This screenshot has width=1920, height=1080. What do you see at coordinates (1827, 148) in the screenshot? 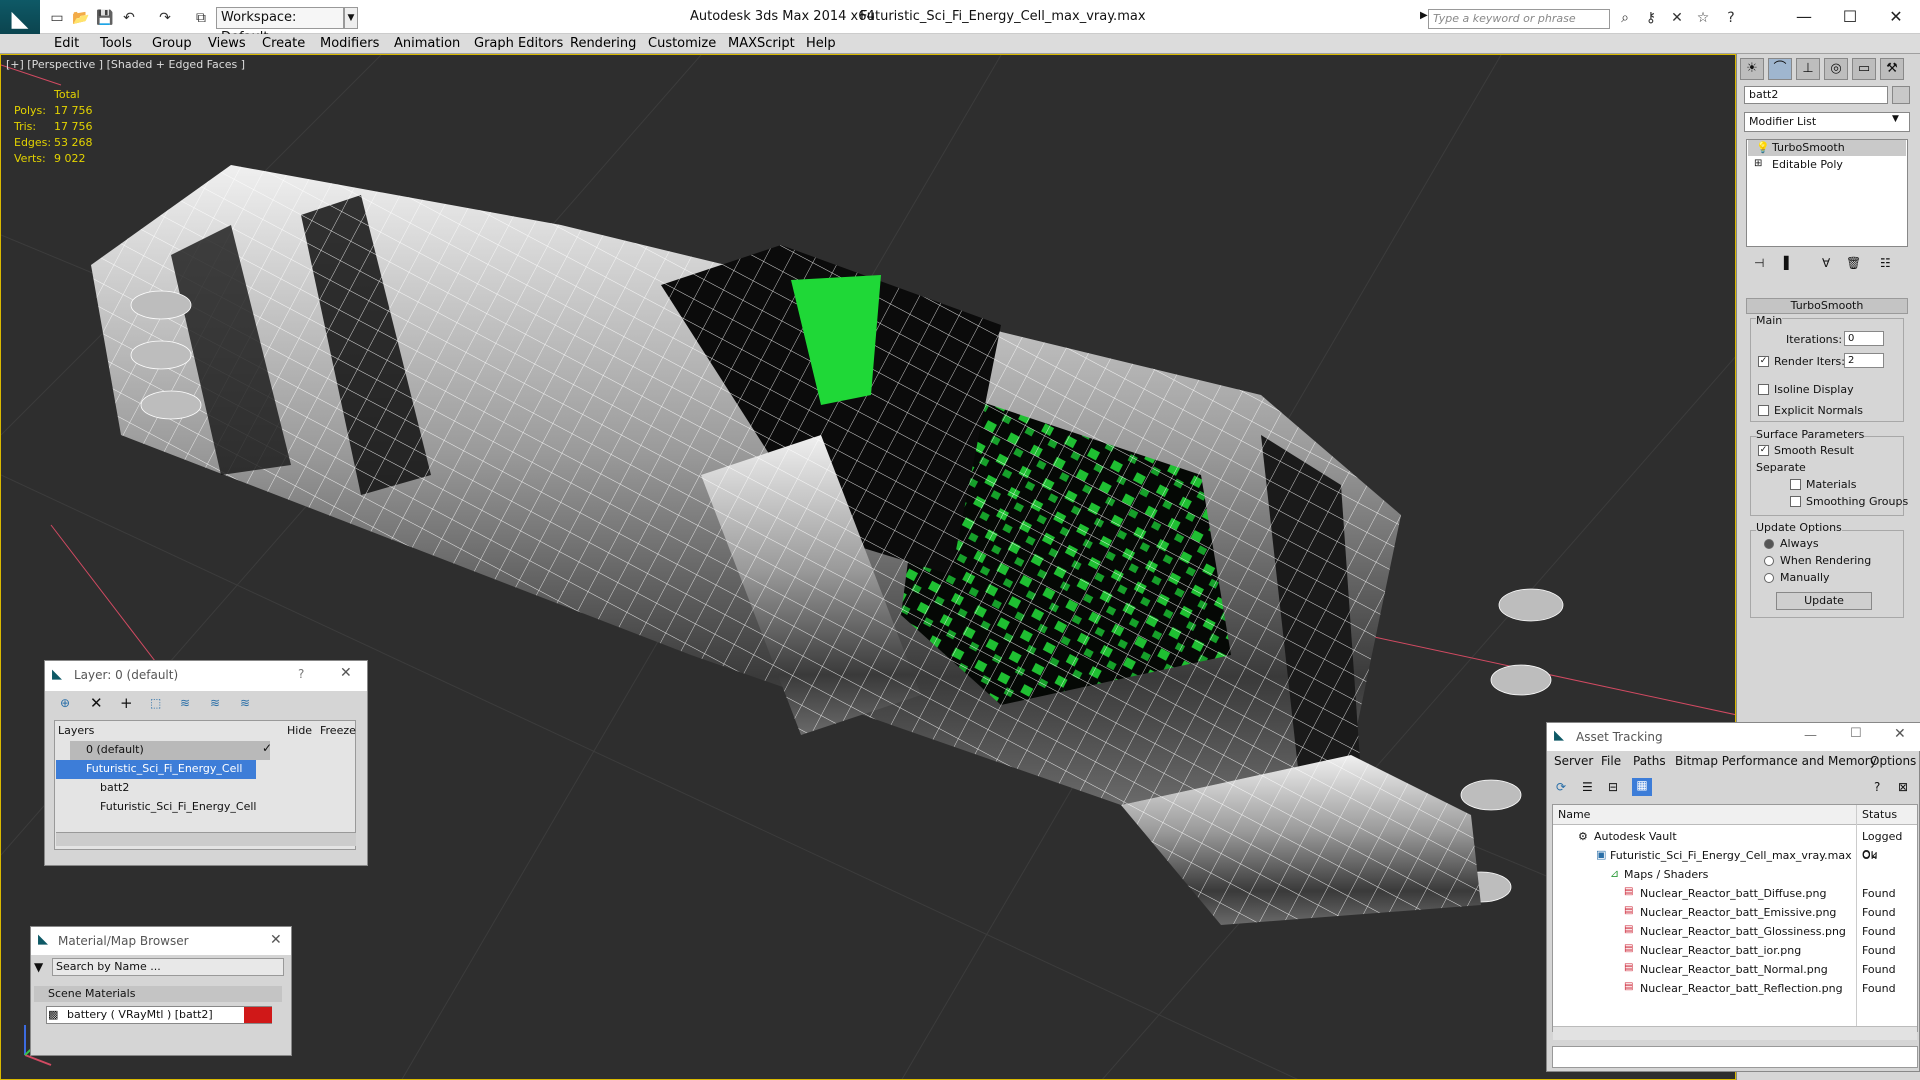
I see `stack-item-turbosmooth: TurboSmooth` at bounding box center [1827, 148].